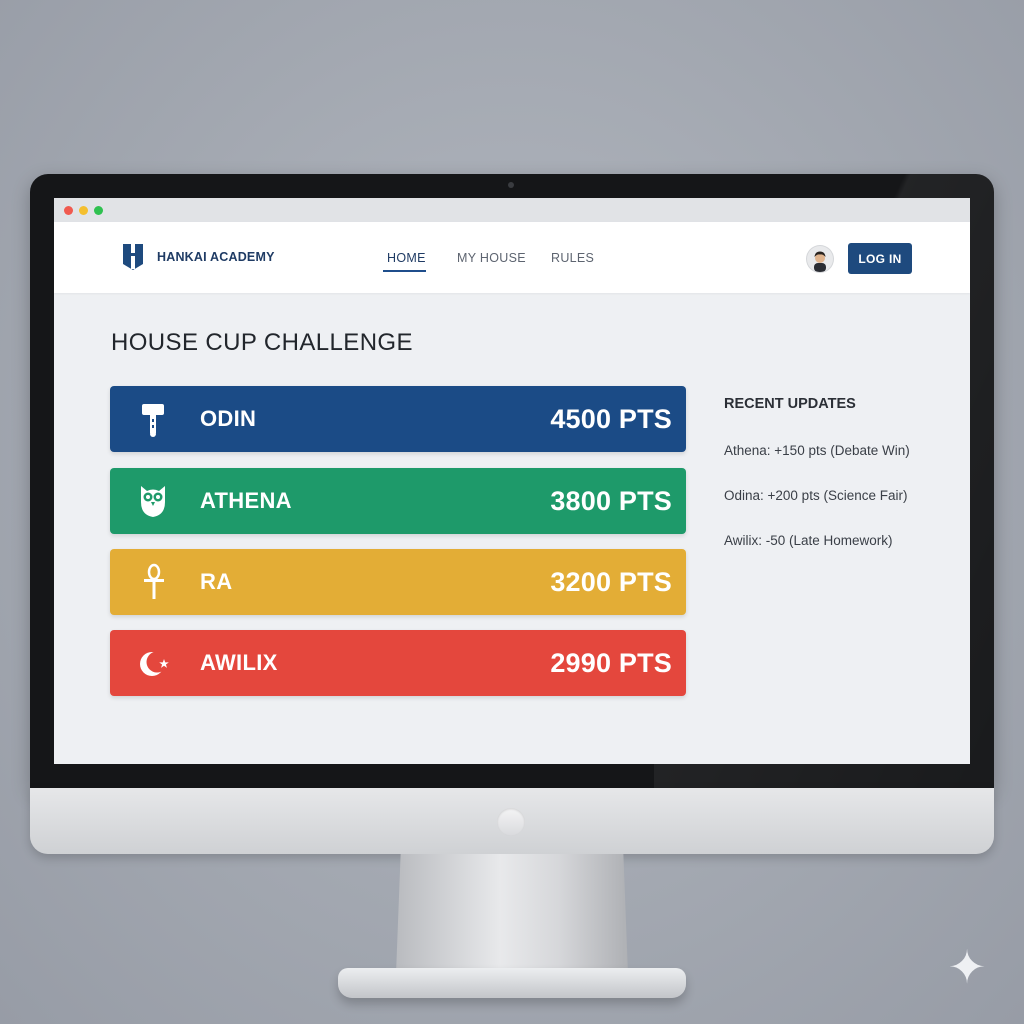 This screenshot has width=1024, height=1024. I want to click on hammer-icon, so click(153, 420).